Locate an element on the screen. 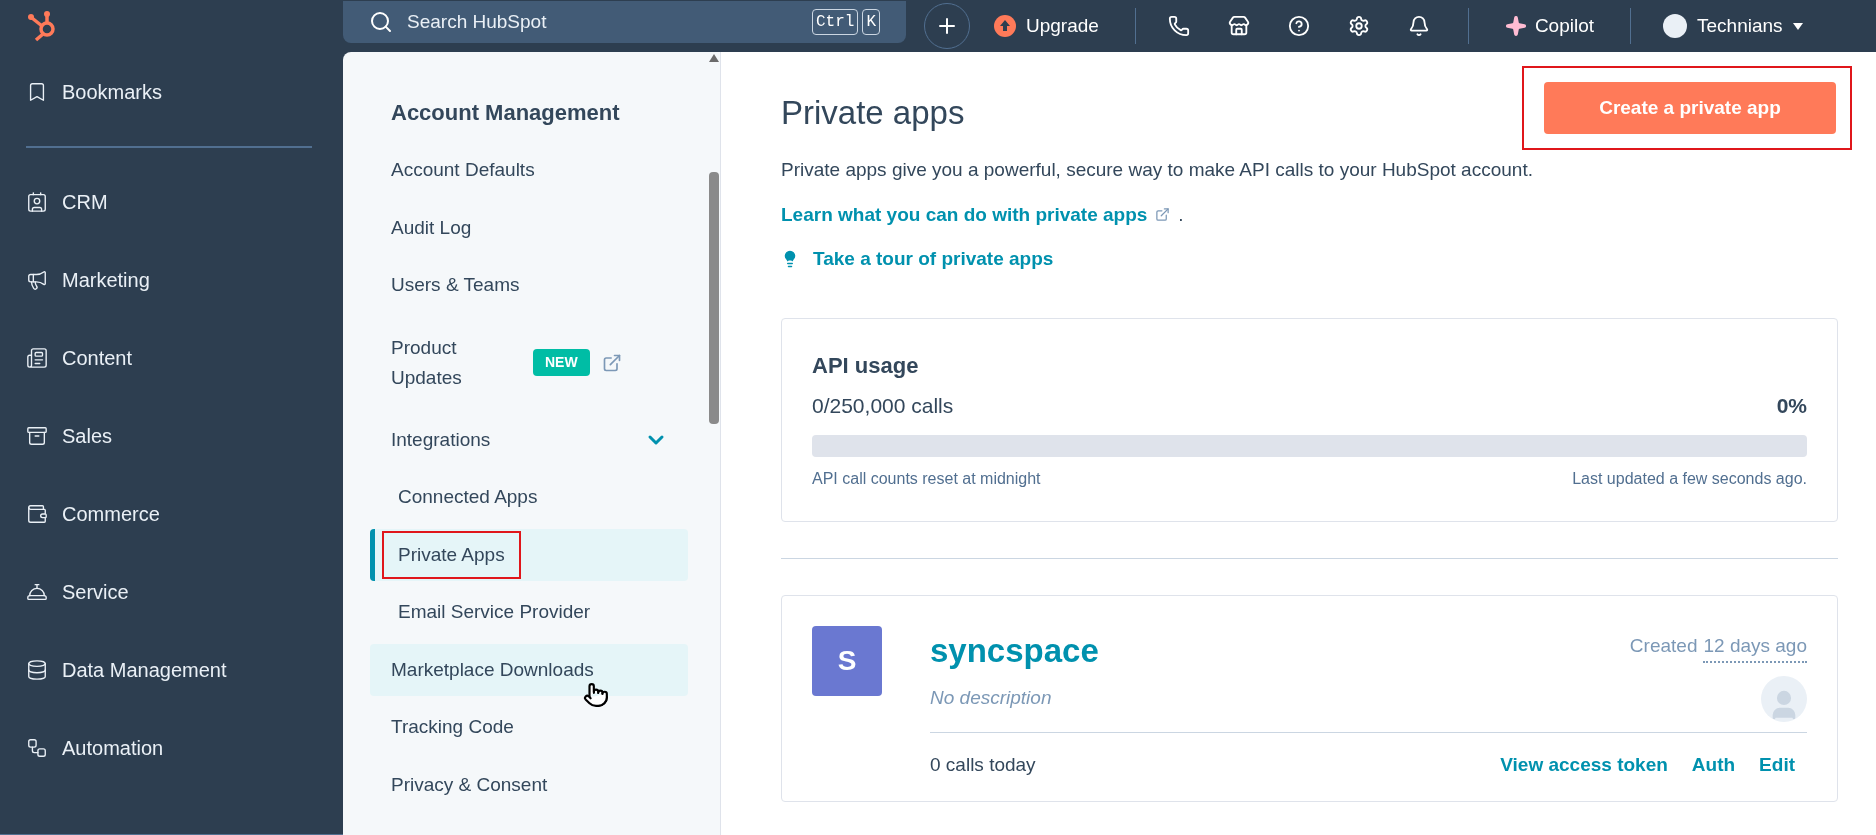  data-icon is located at coordinates (37, 670).